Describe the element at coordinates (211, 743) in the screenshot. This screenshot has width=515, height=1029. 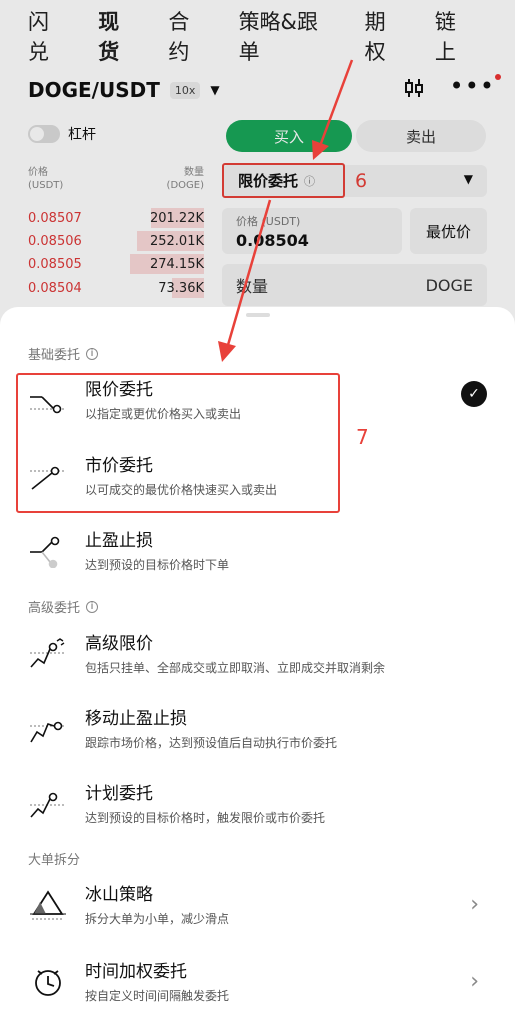
I see `order-type-desc: 跟踪市场价格，达到预设值后自动执行市价委托` at that location.